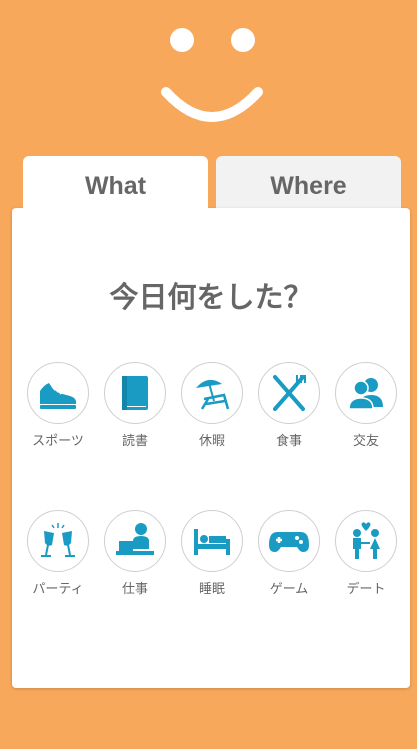 This screenshot has height=749, width=417. I want to click on bed-icon, so click(212, 542).